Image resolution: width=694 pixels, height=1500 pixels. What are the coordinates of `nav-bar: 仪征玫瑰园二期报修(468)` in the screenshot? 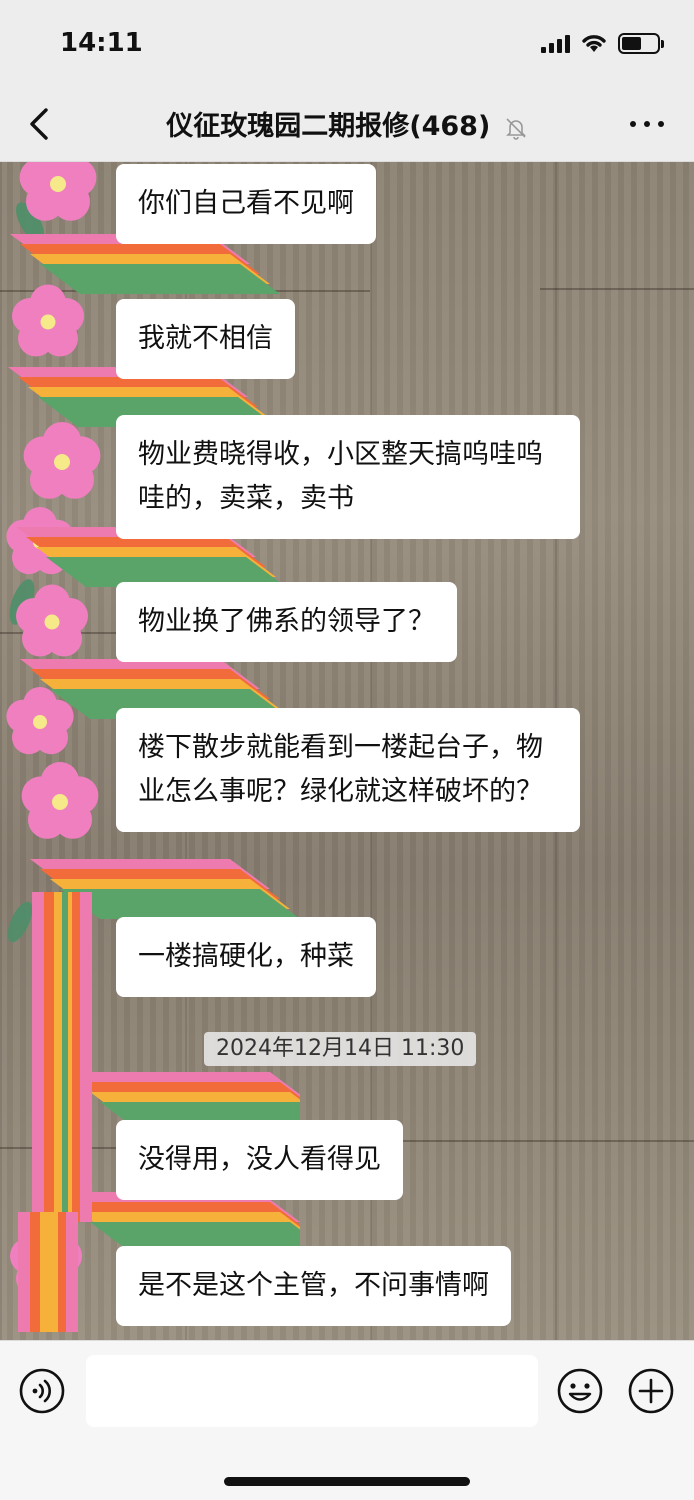 It's located at (347, 125).